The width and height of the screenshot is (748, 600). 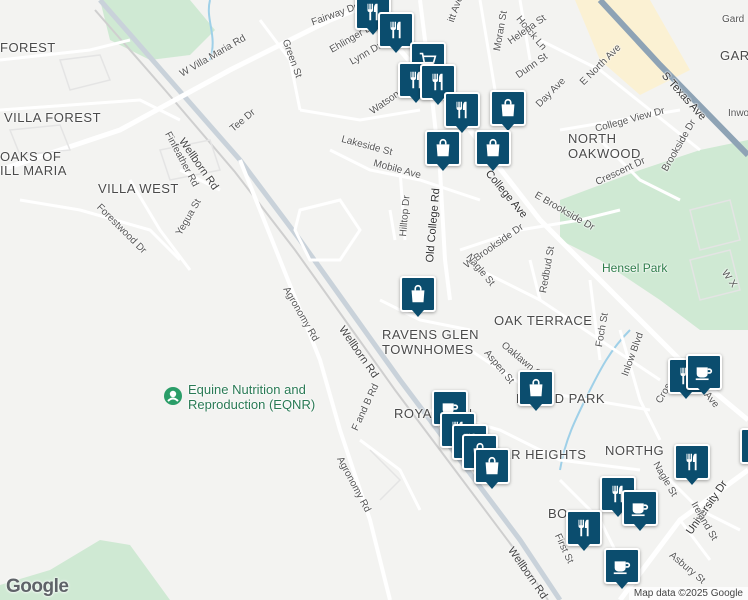 What do you see at coordinates (634, 268) in the screenshot?
I see `park-label-hensel-park: Hensel Park` at bounding box center [634, 268].